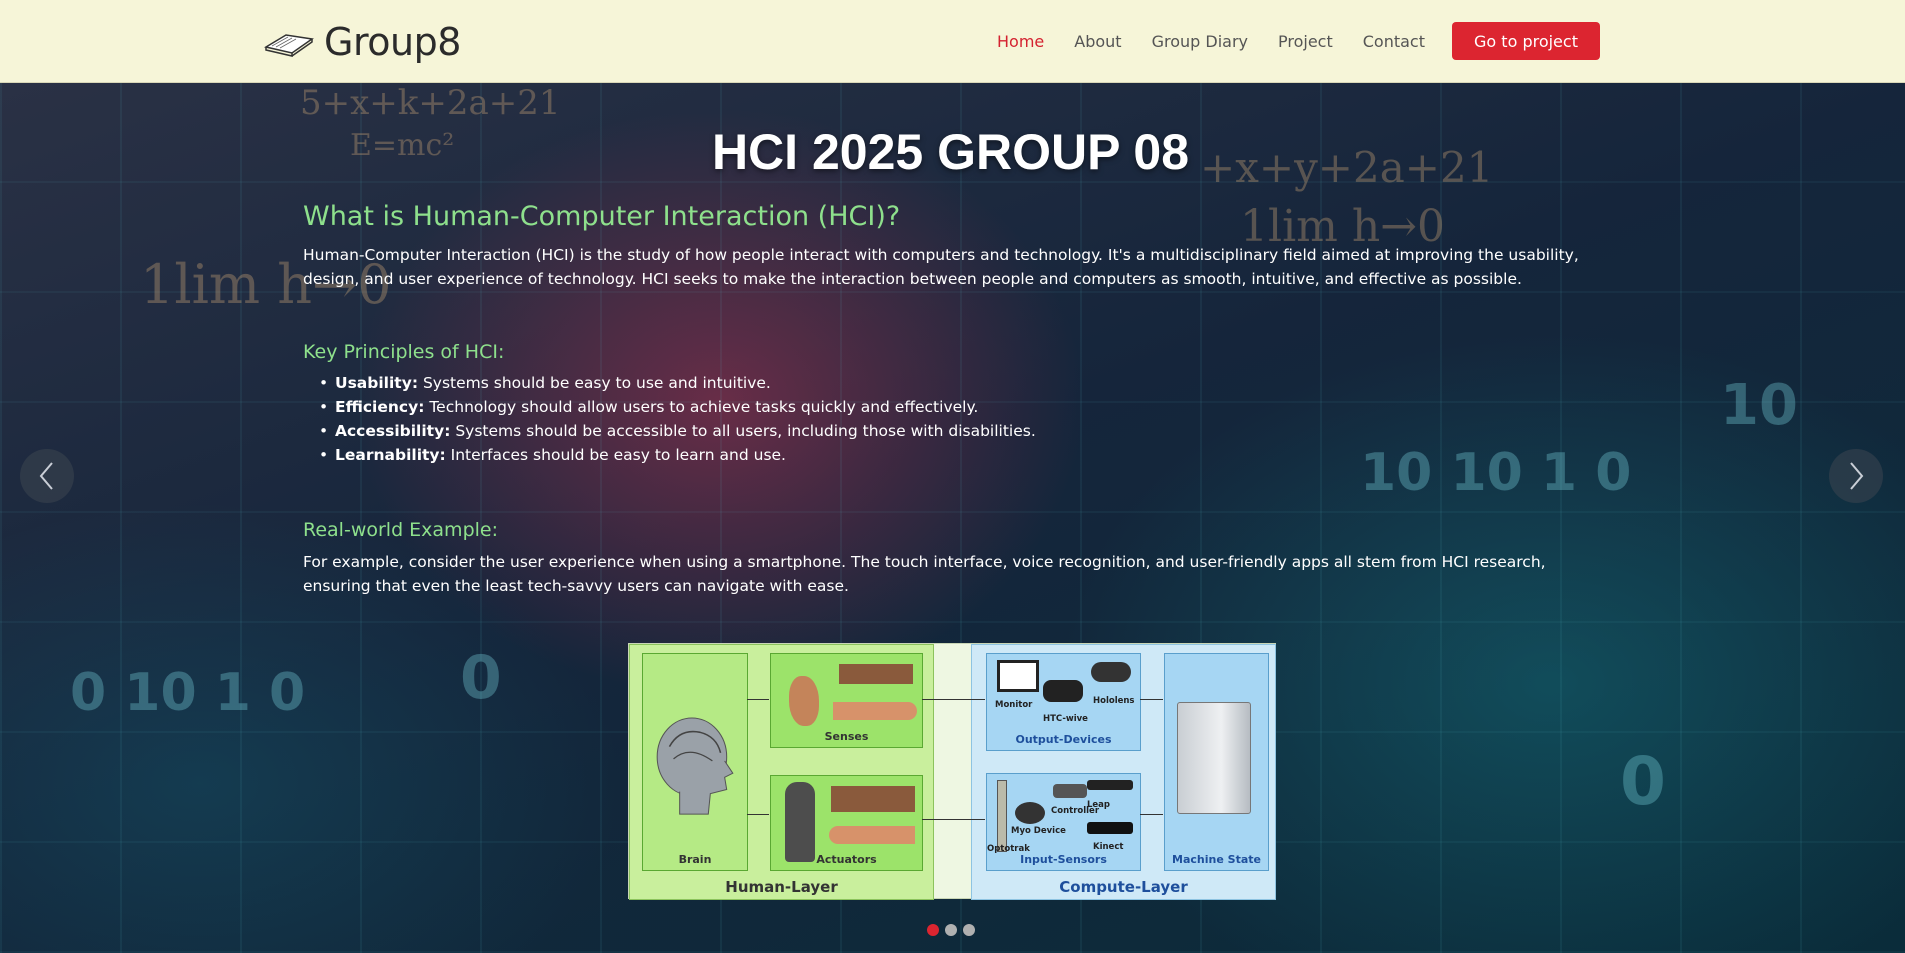  Describe the element at coordinates (873, 799) in the screenshot. I see `mouth-image` at that location.